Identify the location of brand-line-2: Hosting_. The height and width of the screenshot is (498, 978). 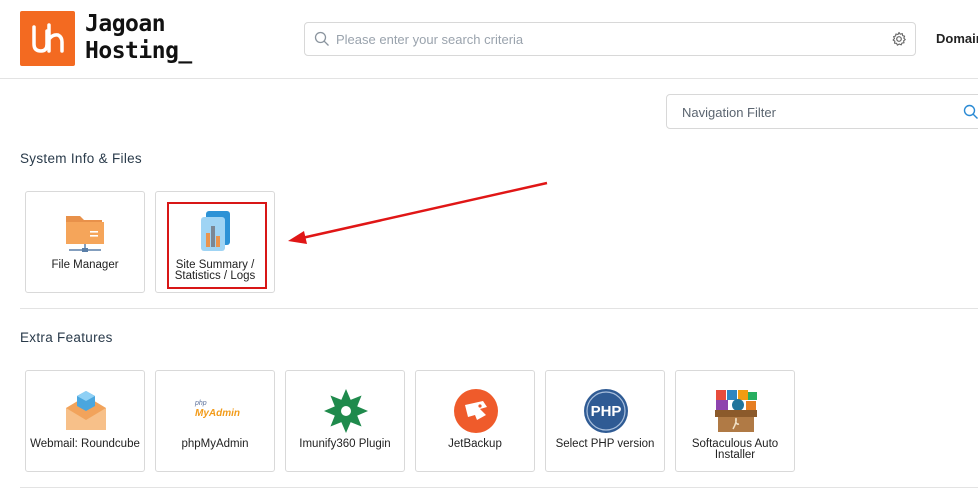
(138, 51).